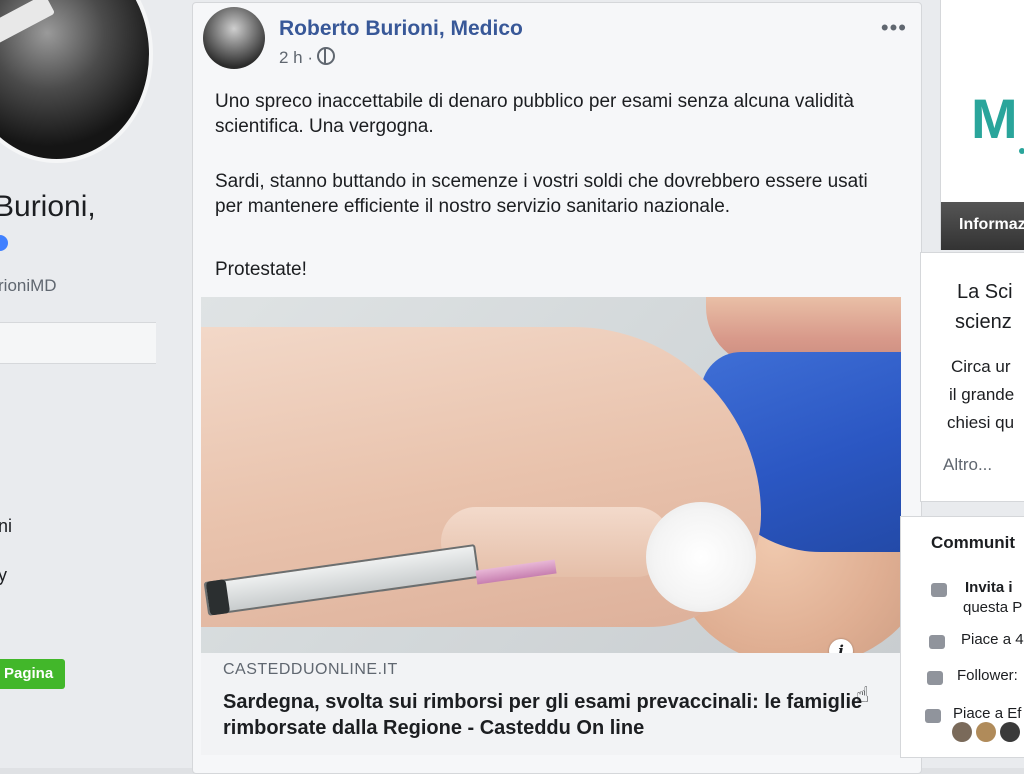  I want to click on description-line: Circa ur, so click(981, 366).